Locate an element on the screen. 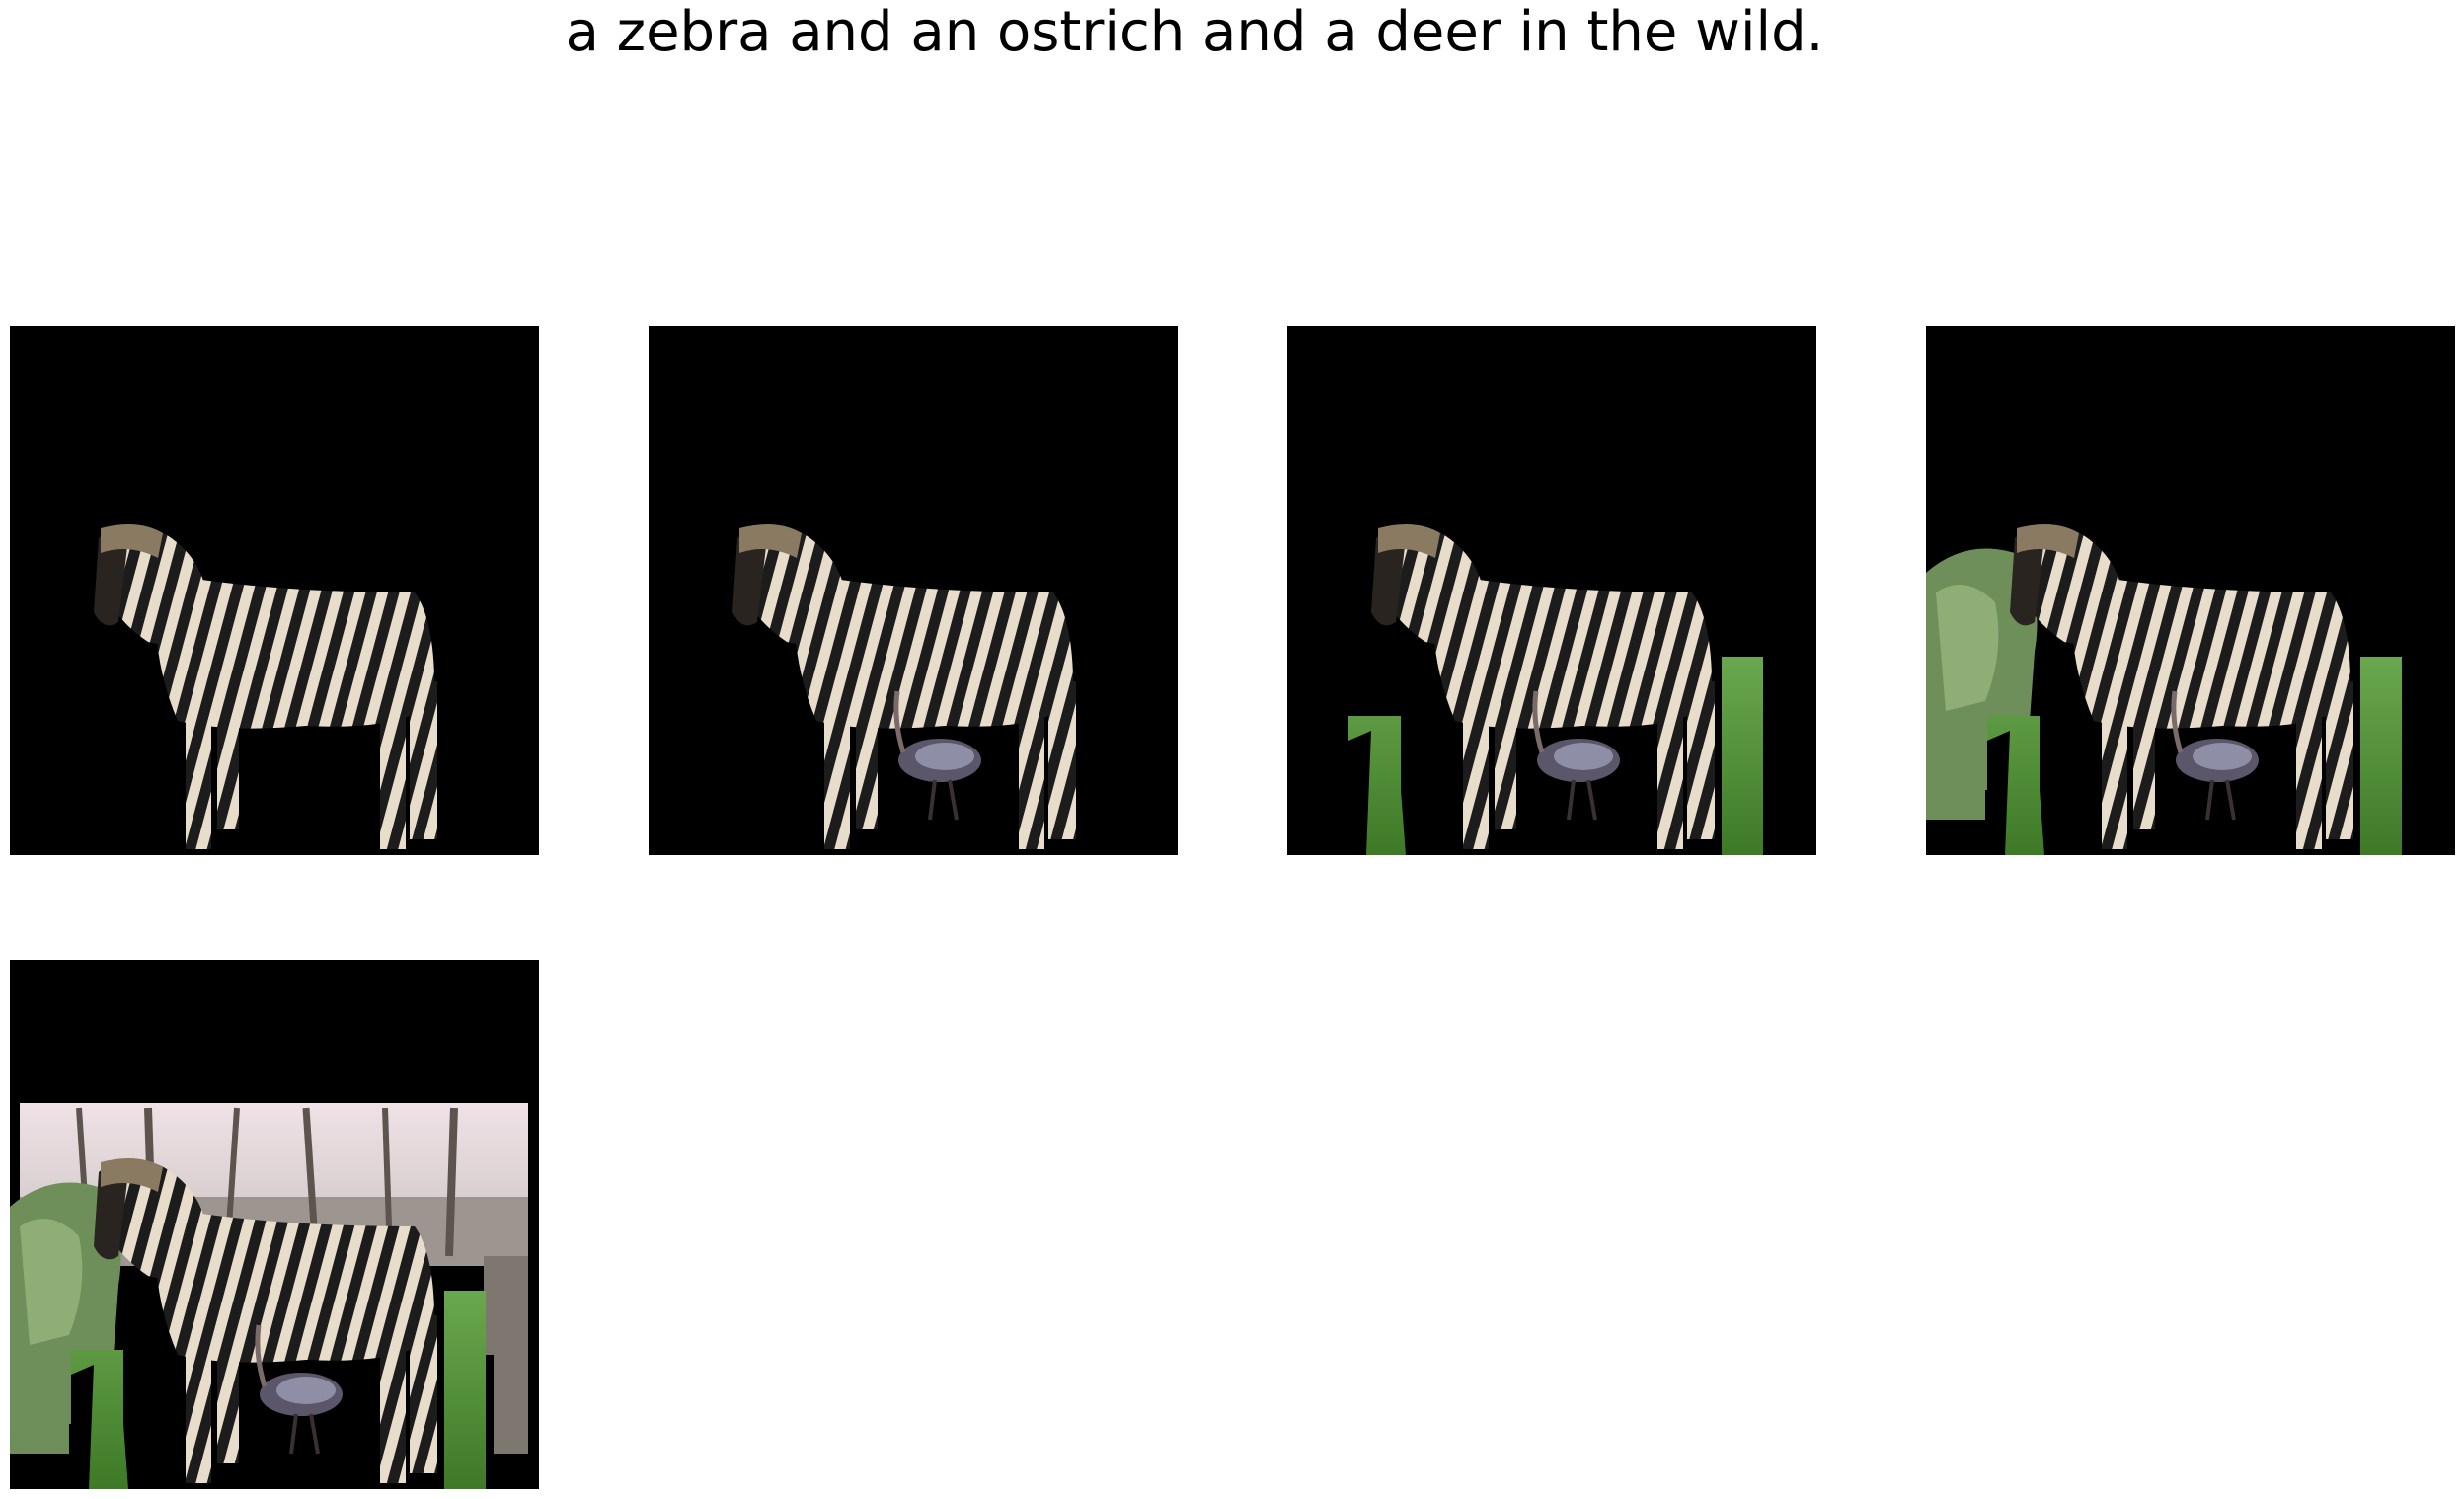 The image size is (2464, 1499). grass-zebra-ostrich-image is located at coordinates (1555, 689).